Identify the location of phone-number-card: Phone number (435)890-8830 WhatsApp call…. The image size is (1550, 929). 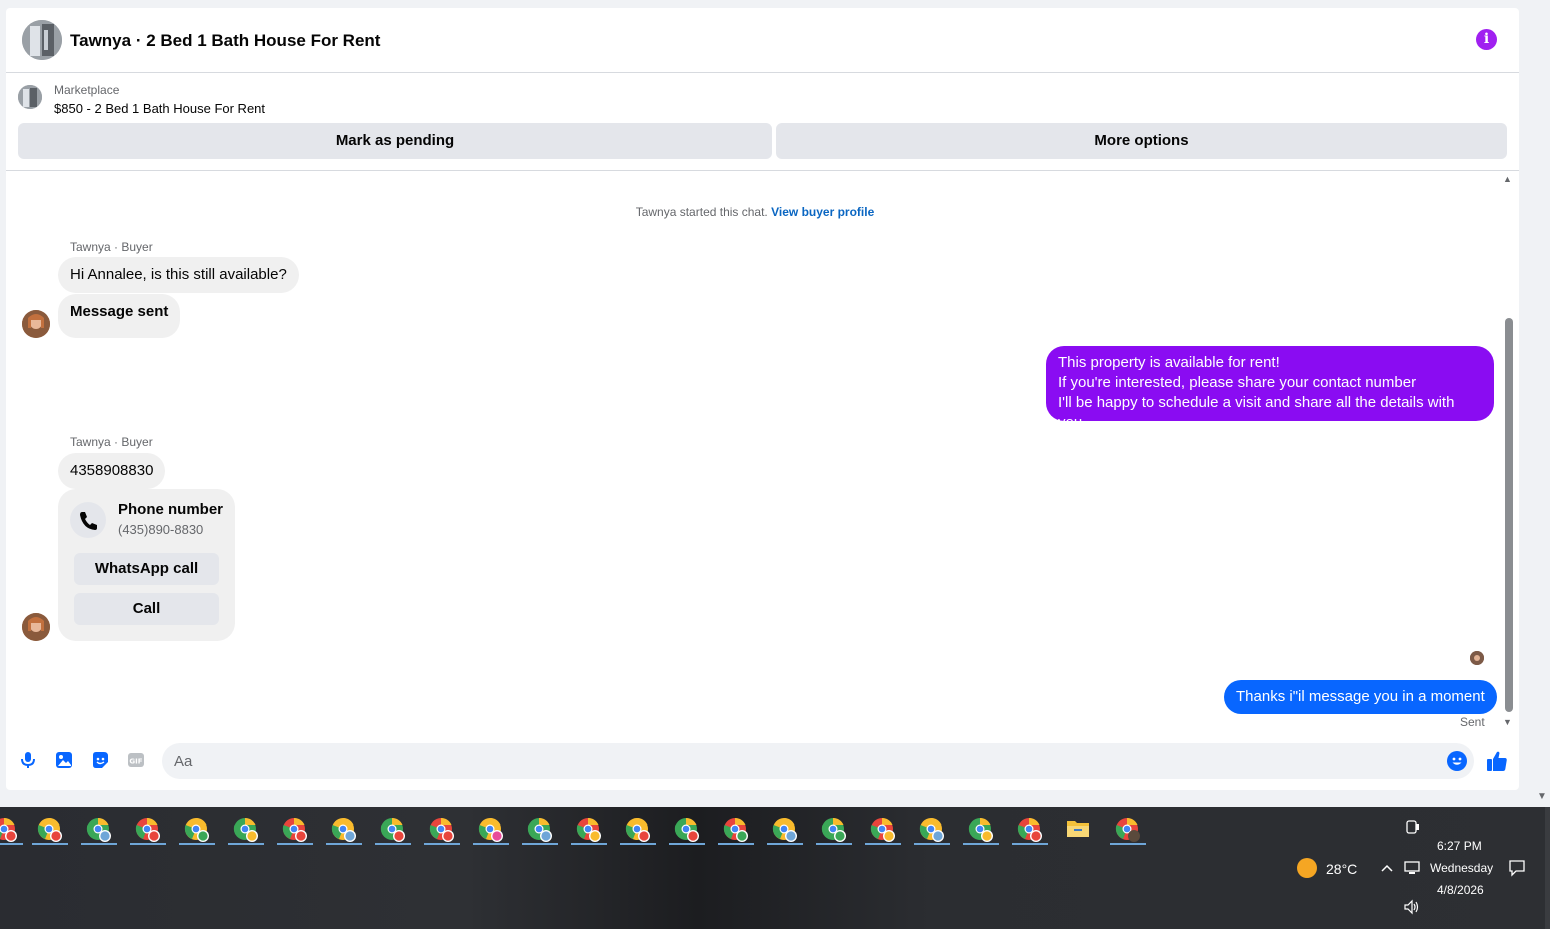
(146, 565).